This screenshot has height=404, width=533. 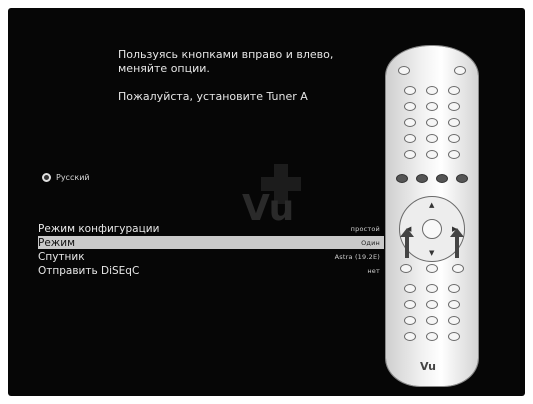 I want to click on record-icon, so click(x=410, y=336).